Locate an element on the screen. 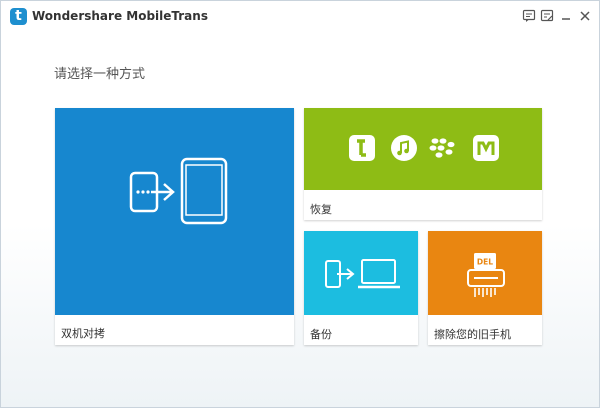  minimize-icon is located at coordinates (566, 16).